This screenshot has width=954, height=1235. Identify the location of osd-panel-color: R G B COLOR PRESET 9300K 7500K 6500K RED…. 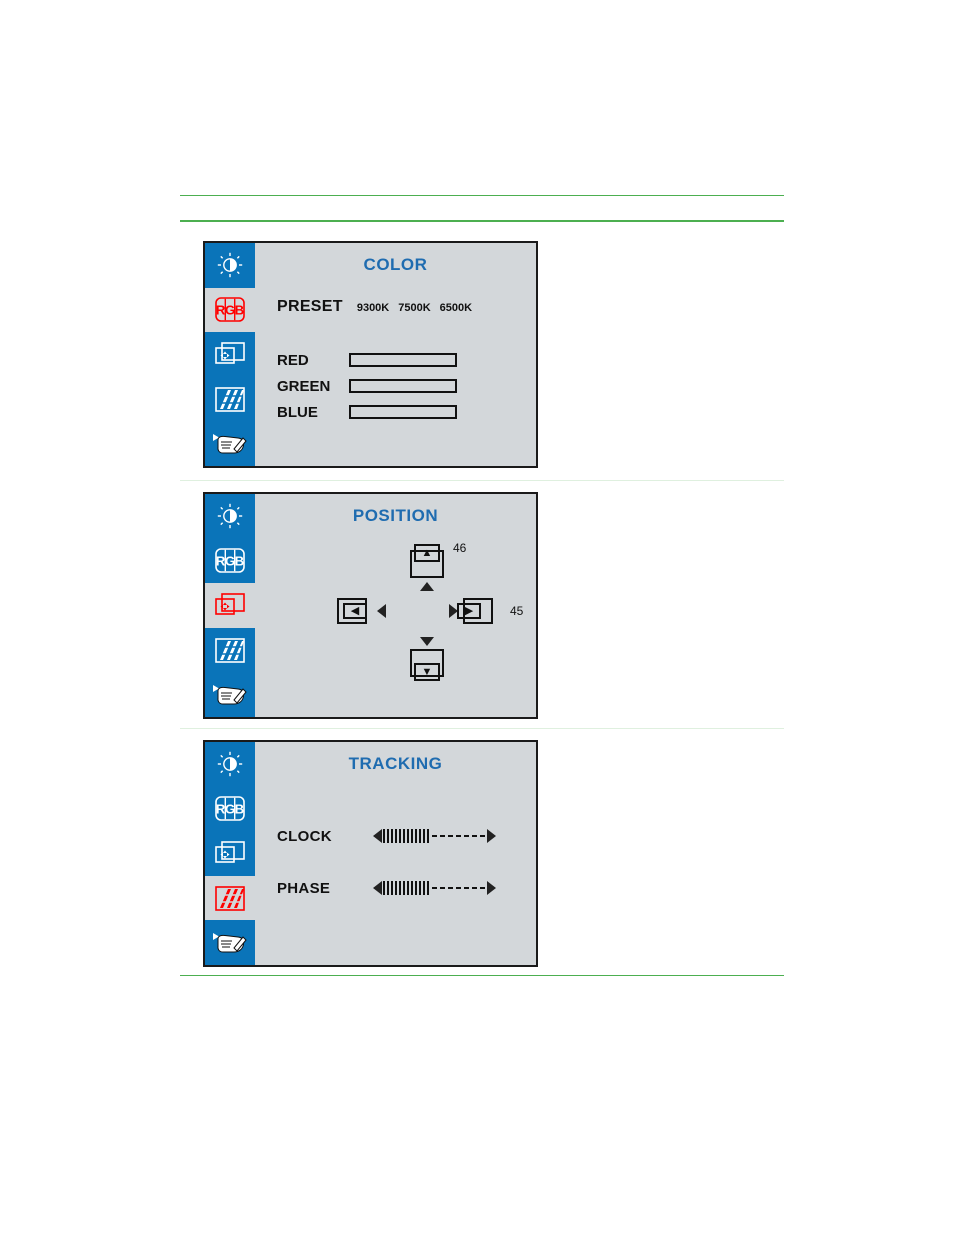
(370, 354).